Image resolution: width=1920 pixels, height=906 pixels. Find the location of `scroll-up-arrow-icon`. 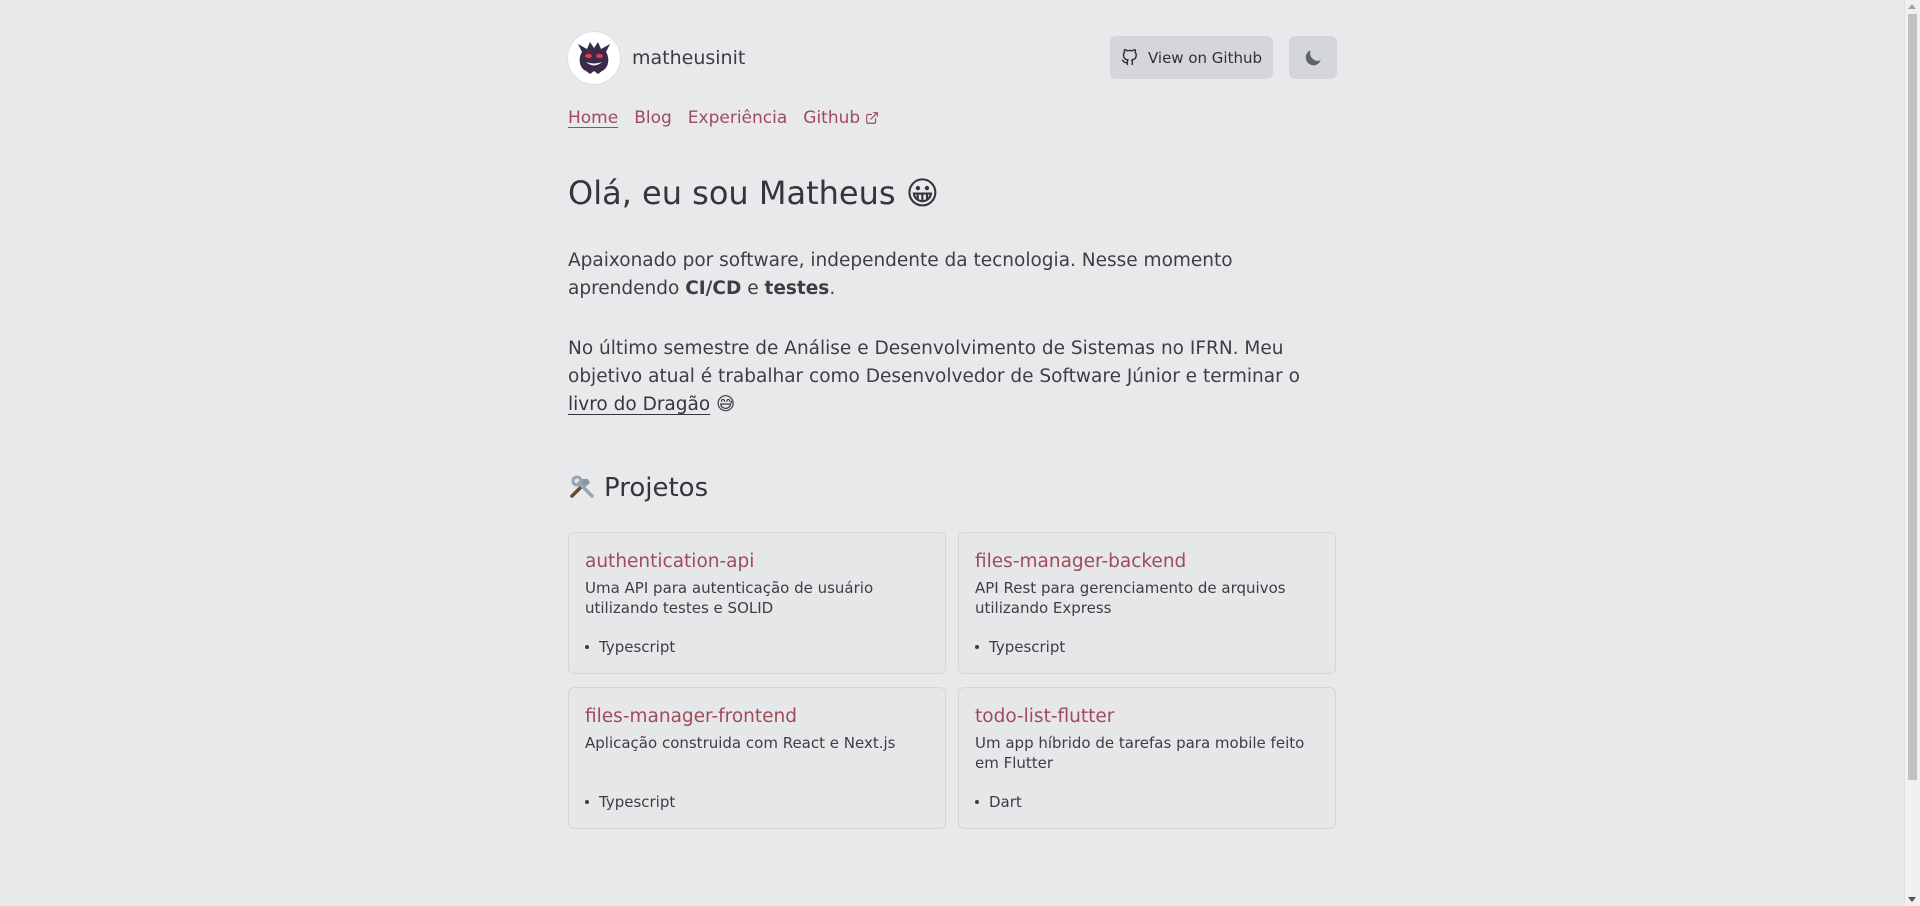

scroll-up-arrow-icon is located at coordinates (1912, 6).